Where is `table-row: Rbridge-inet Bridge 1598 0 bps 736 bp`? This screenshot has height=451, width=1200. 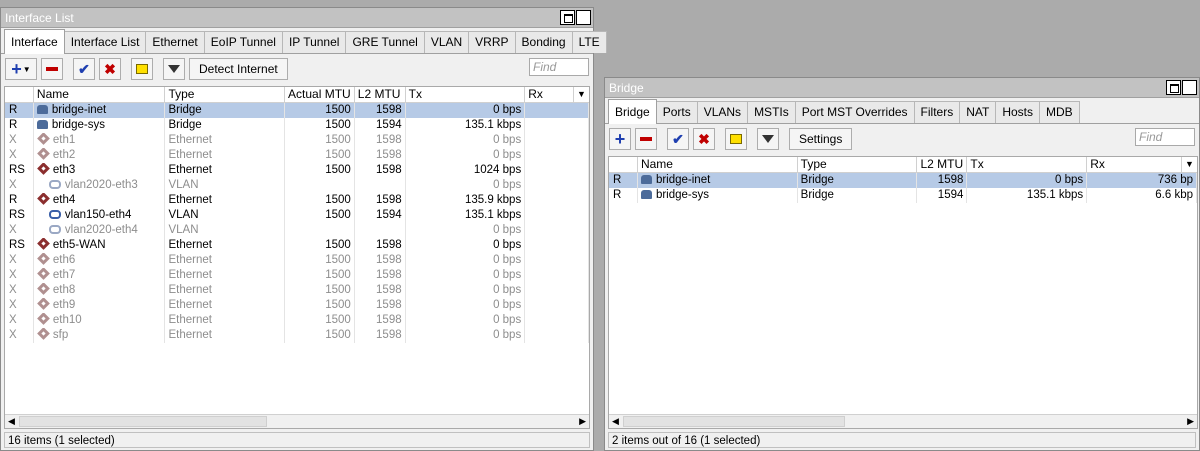 table-row: Rbridge-inet Bridge 1598 0 bps 736 bp is located at coordinates (903, 180).